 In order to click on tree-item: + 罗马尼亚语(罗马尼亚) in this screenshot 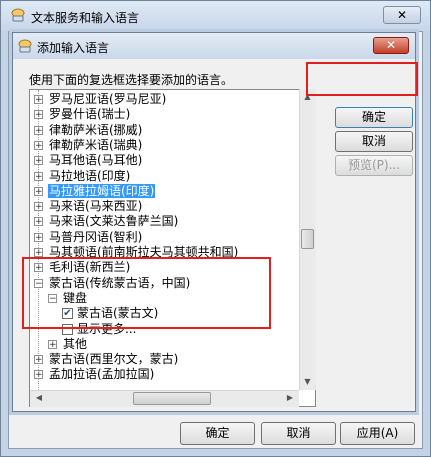, I will do `click(100, 99)`.